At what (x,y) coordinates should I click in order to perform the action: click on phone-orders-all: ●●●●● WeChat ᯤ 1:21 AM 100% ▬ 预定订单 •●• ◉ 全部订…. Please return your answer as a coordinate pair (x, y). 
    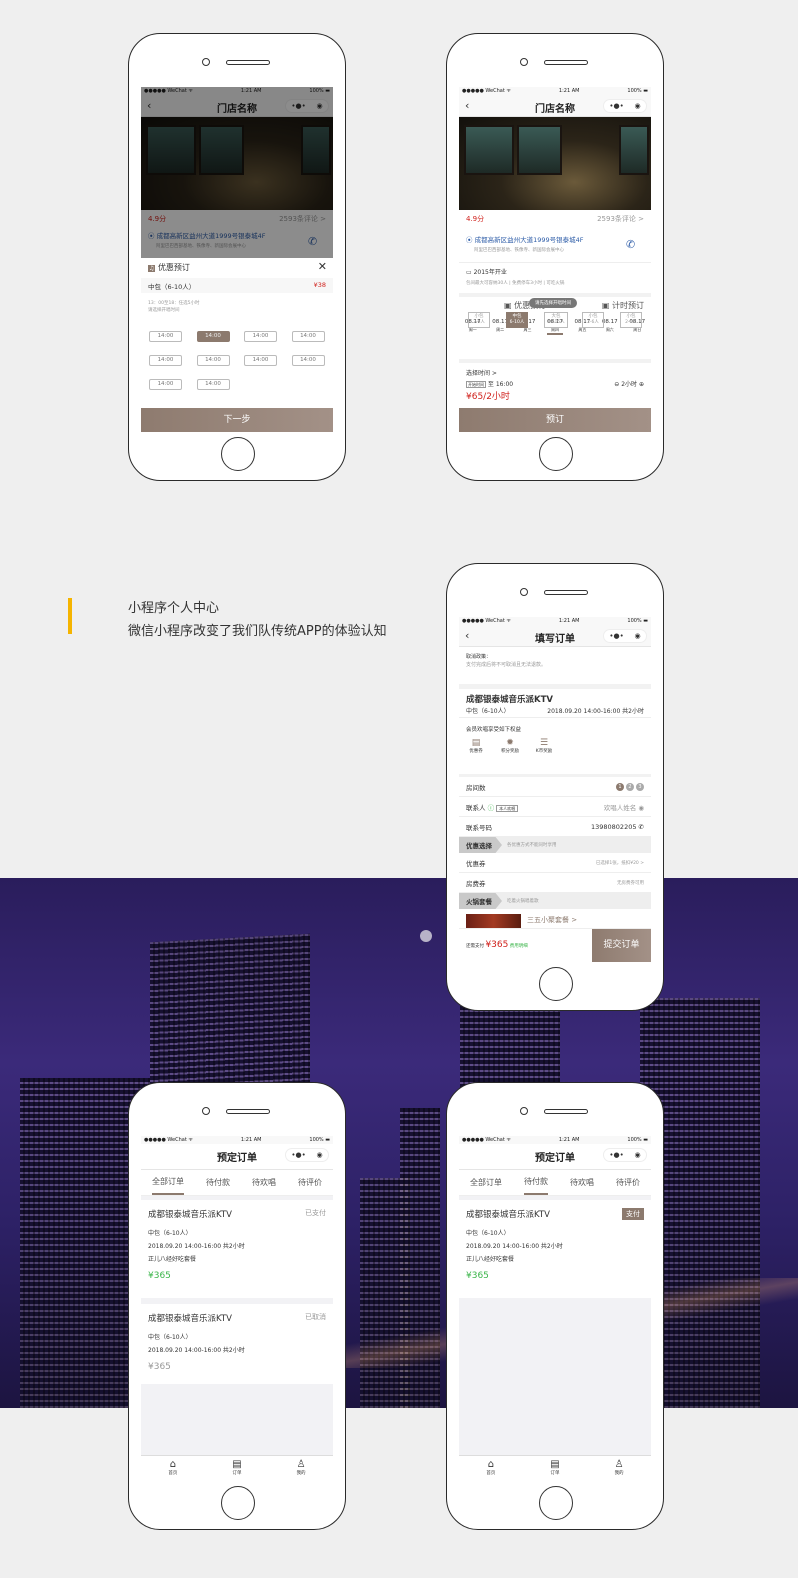
    Looking at the image, I should click on (237, 1306).